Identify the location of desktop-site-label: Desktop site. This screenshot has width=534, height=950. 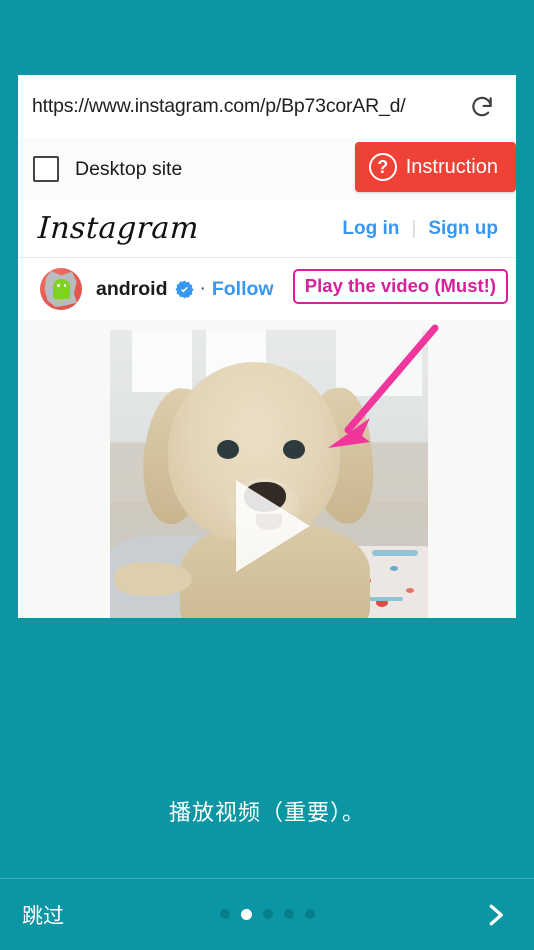
(129, 168).